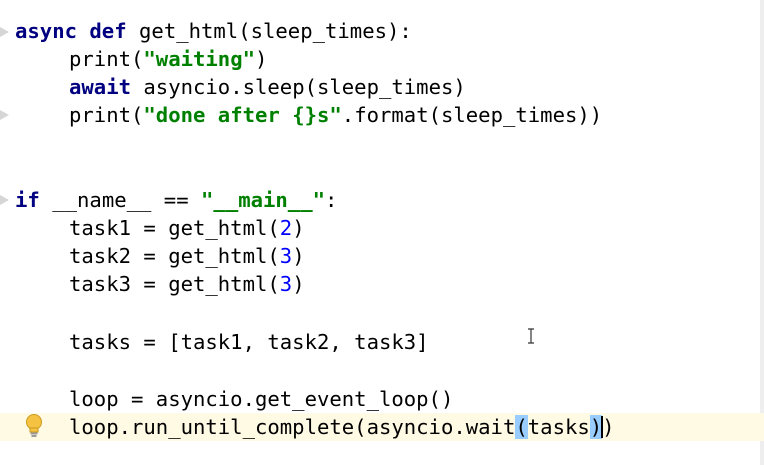  What do you see at coordinates (531, 336) in the screenshot?
I see `text-cursor-icon` at bounding box center [531, 336].